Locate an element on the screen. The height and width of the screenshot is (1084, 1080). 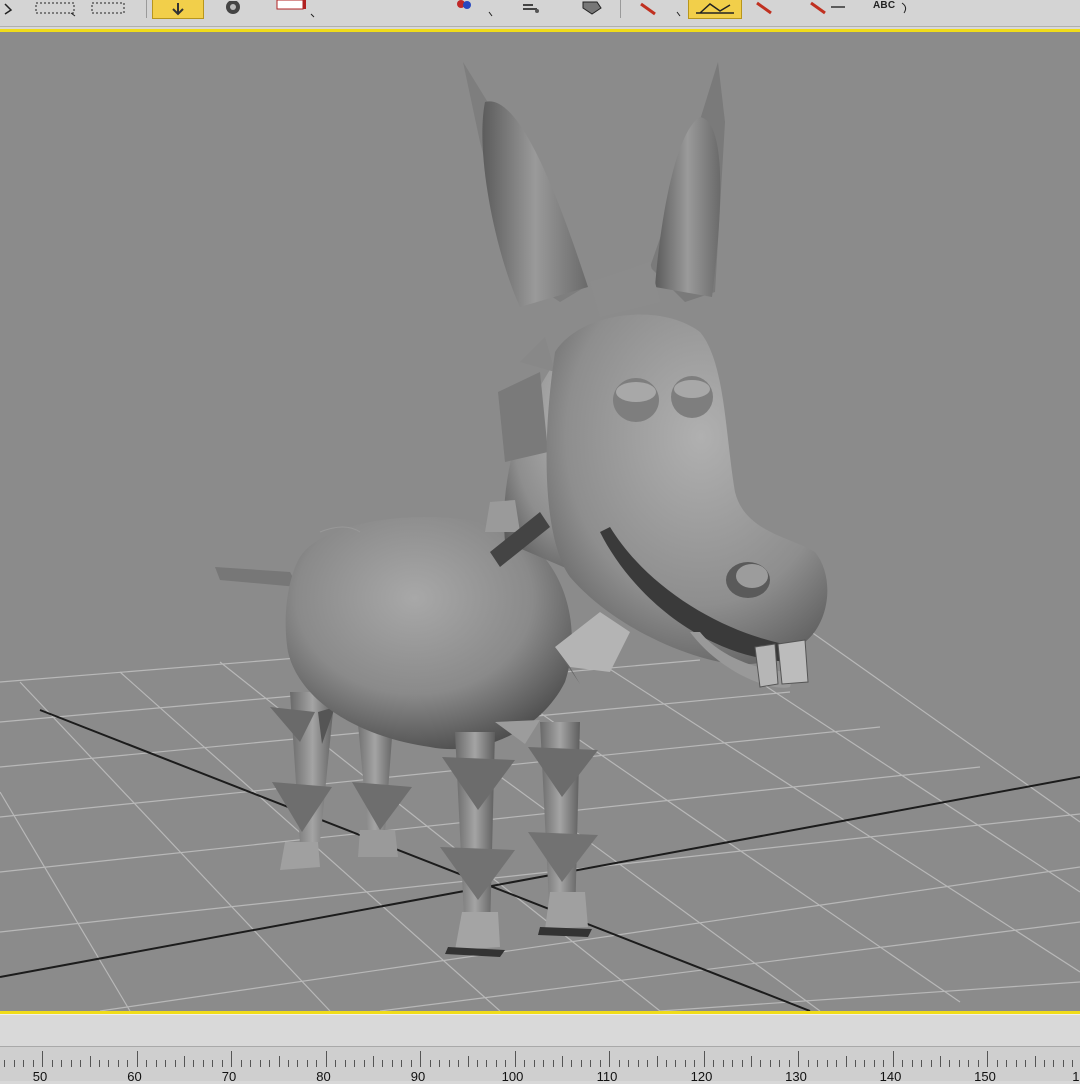
timeline-slider-track is located at coordinates (540, 1030).